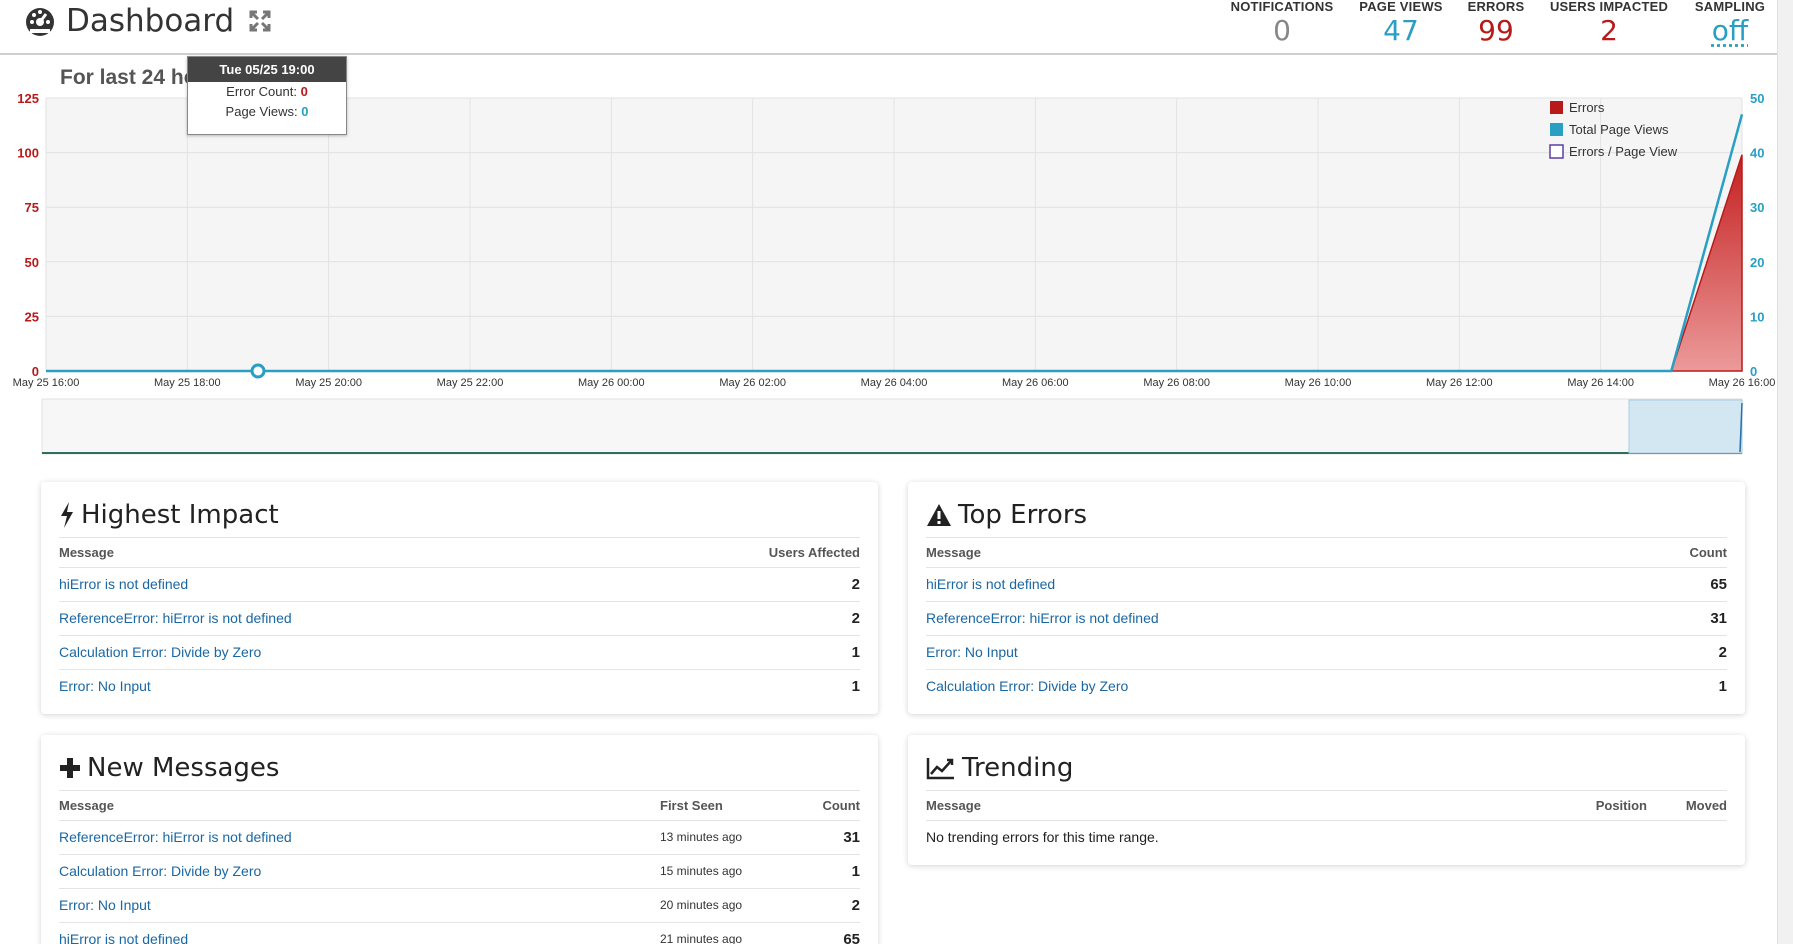 The width and height of the screenshot is (1793, 944). I want to click on table-header-row: Message Users Affected, so click(459, 552).